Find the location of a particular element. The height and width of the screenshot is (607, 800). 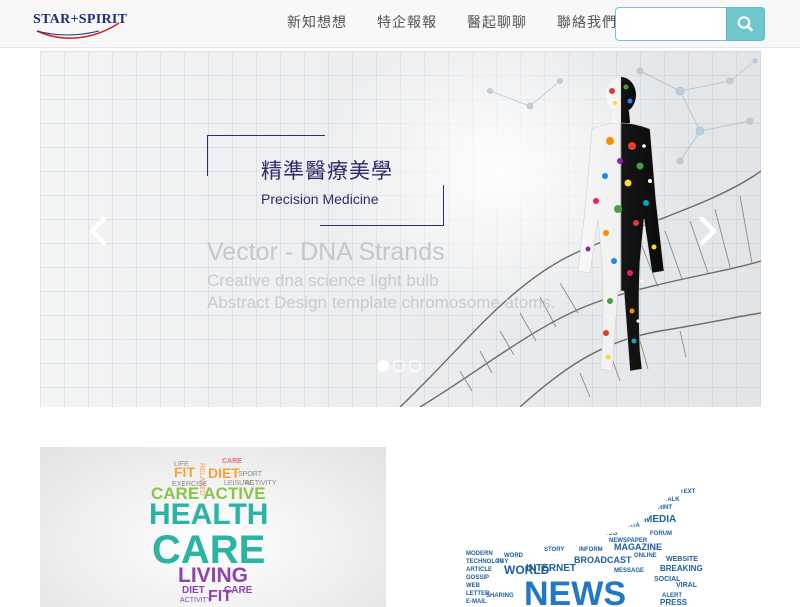

logo-text: STAR+SPIRIT is located at coordinates (80, 19).